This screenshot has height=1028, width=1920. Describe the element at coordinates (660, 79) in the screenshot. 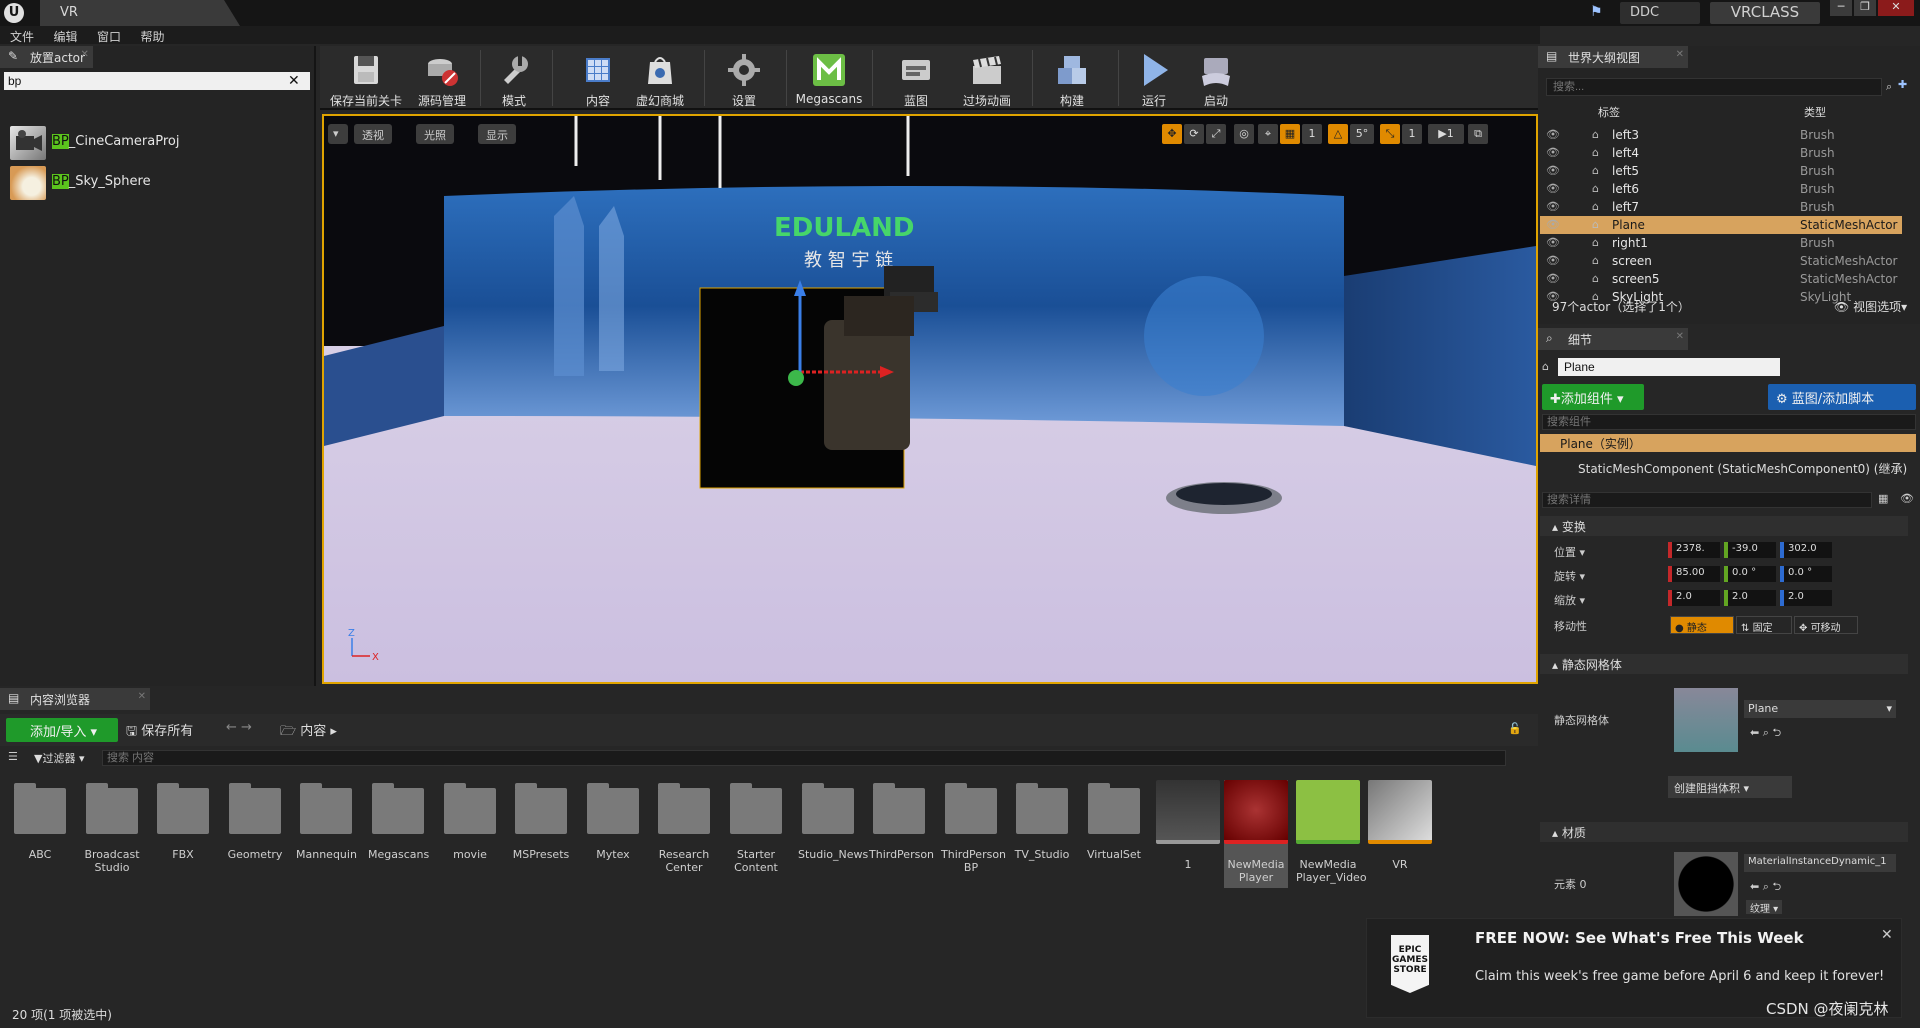

I see `marketplace-button: 虚幻商城` at that location.